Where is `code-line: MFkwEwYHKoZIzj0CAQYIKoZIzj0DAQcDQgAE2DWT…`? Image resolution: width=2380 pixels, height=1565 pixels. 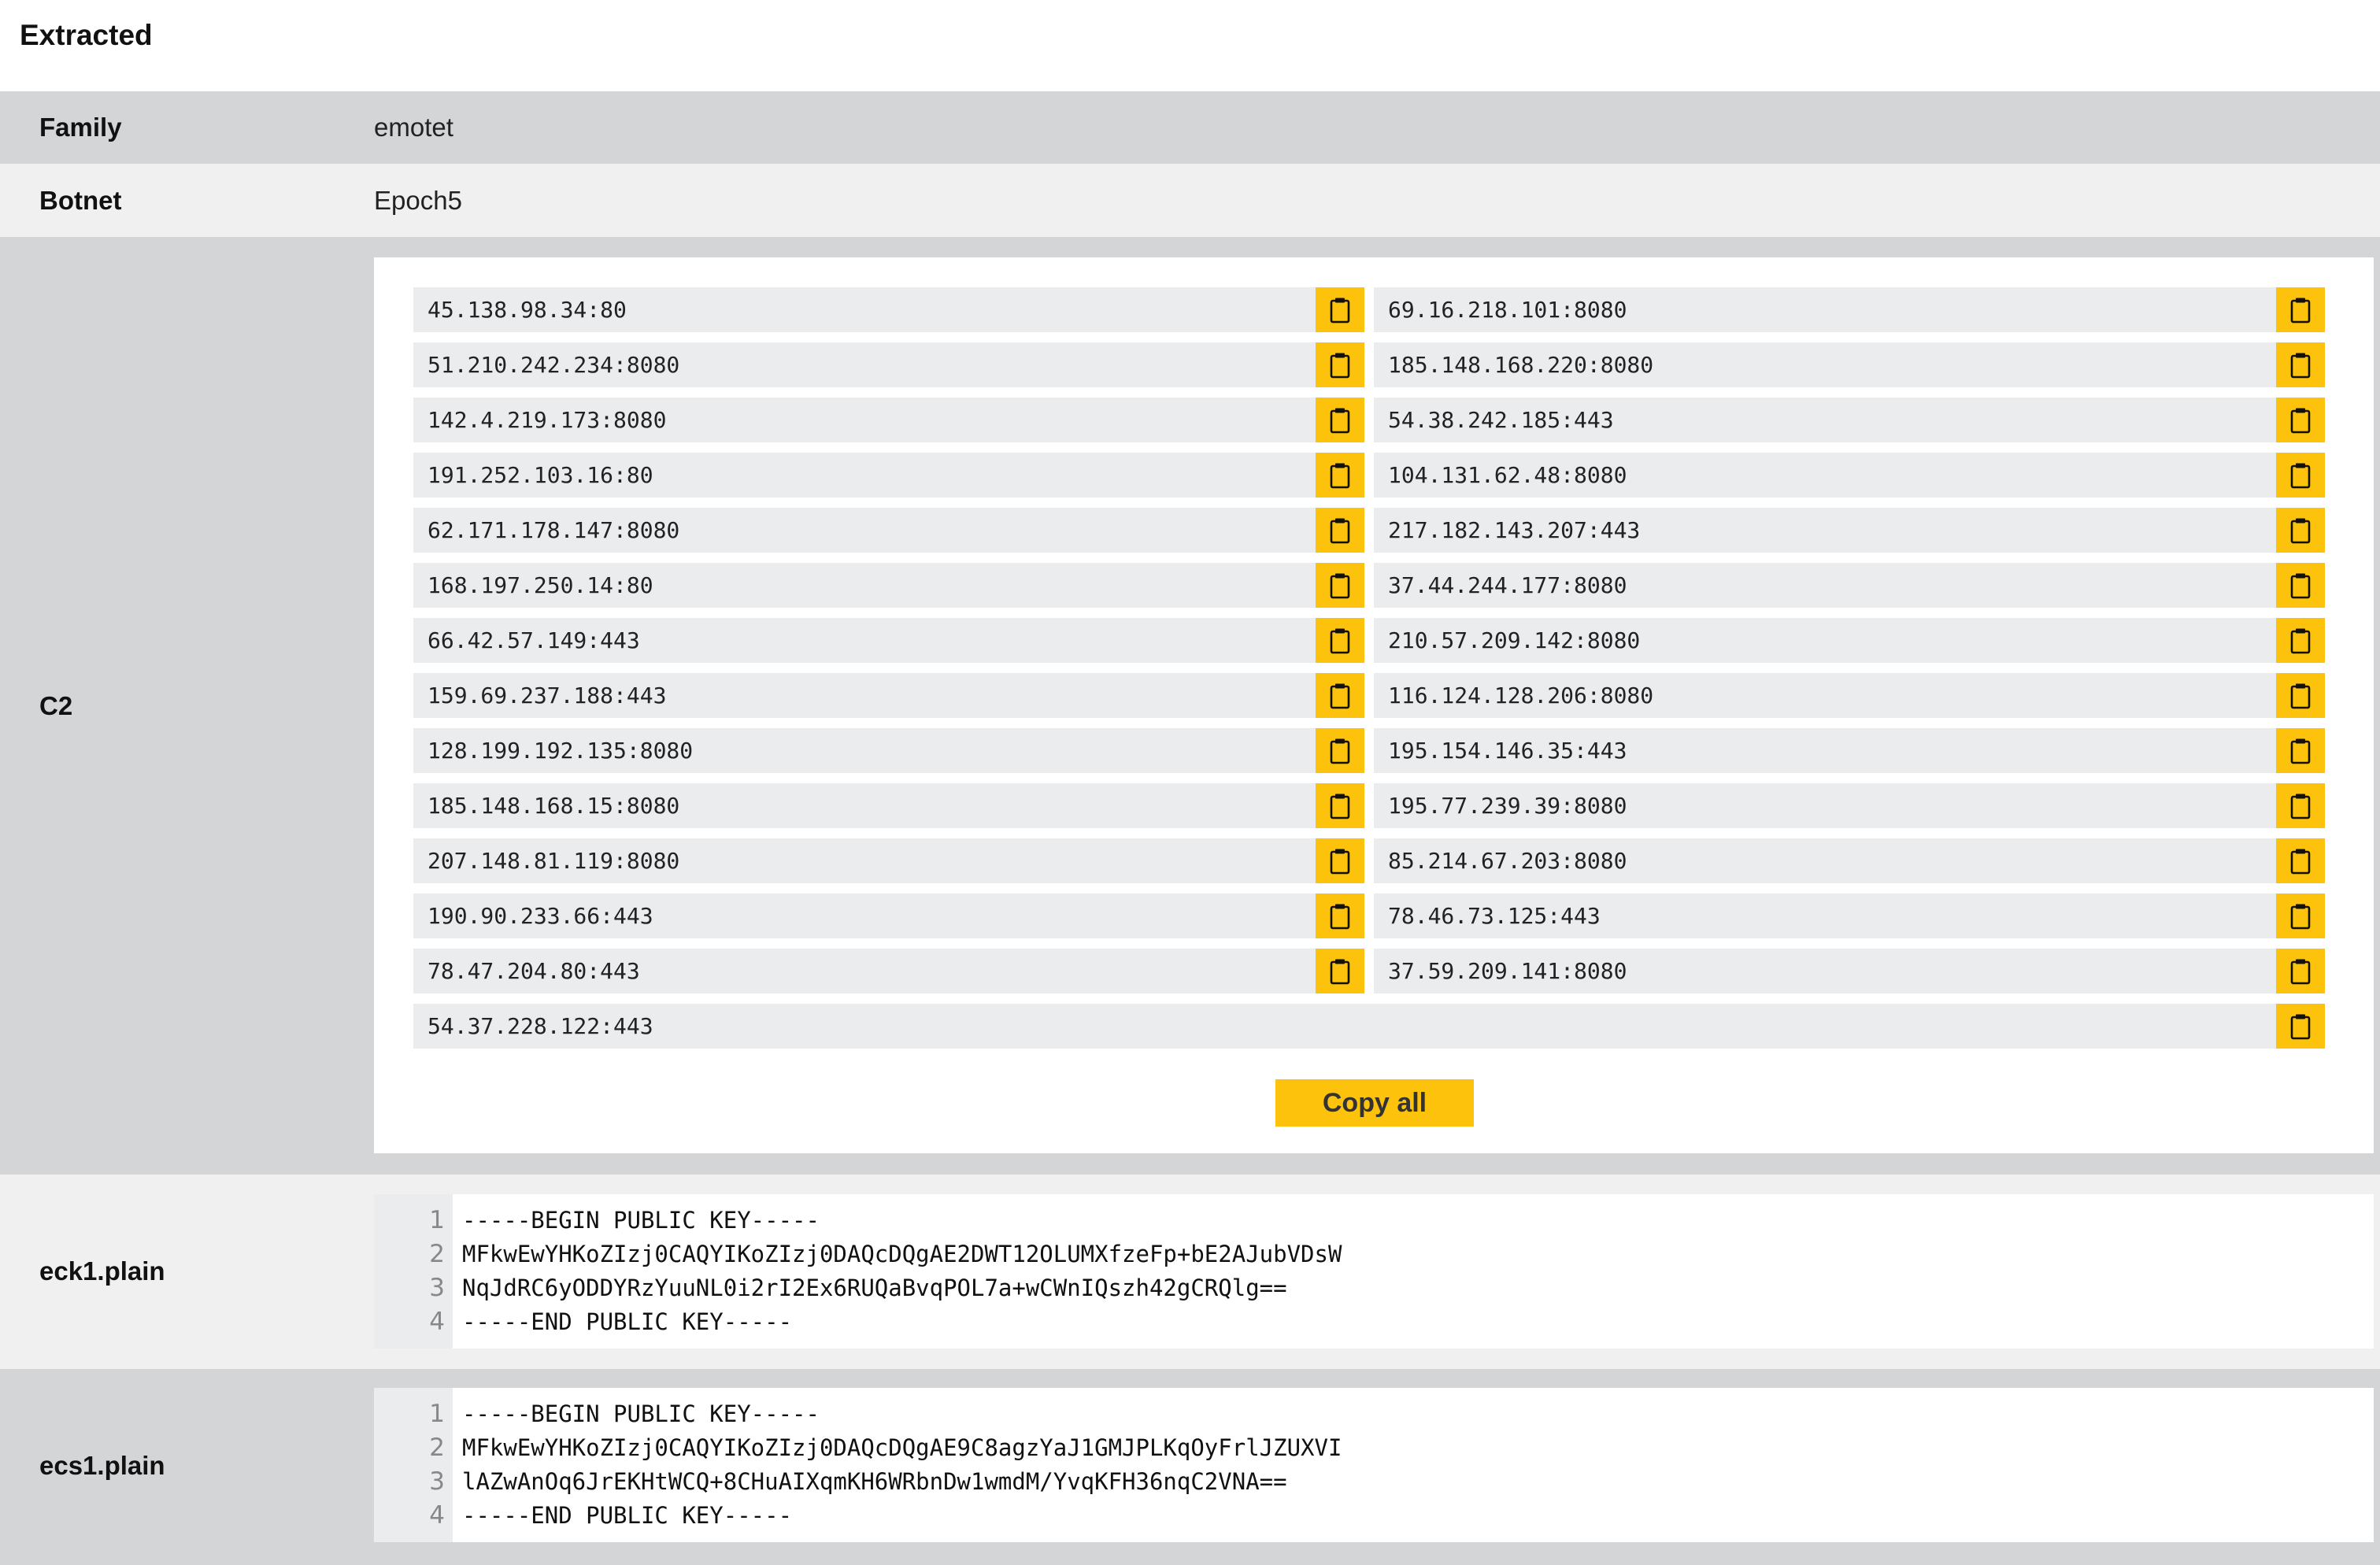 code-line: MFkwEwYHKoZIzj0CAQYIKoZIzj0DAQcDQgAE2DWT… is located at coordinates (902, 1254).